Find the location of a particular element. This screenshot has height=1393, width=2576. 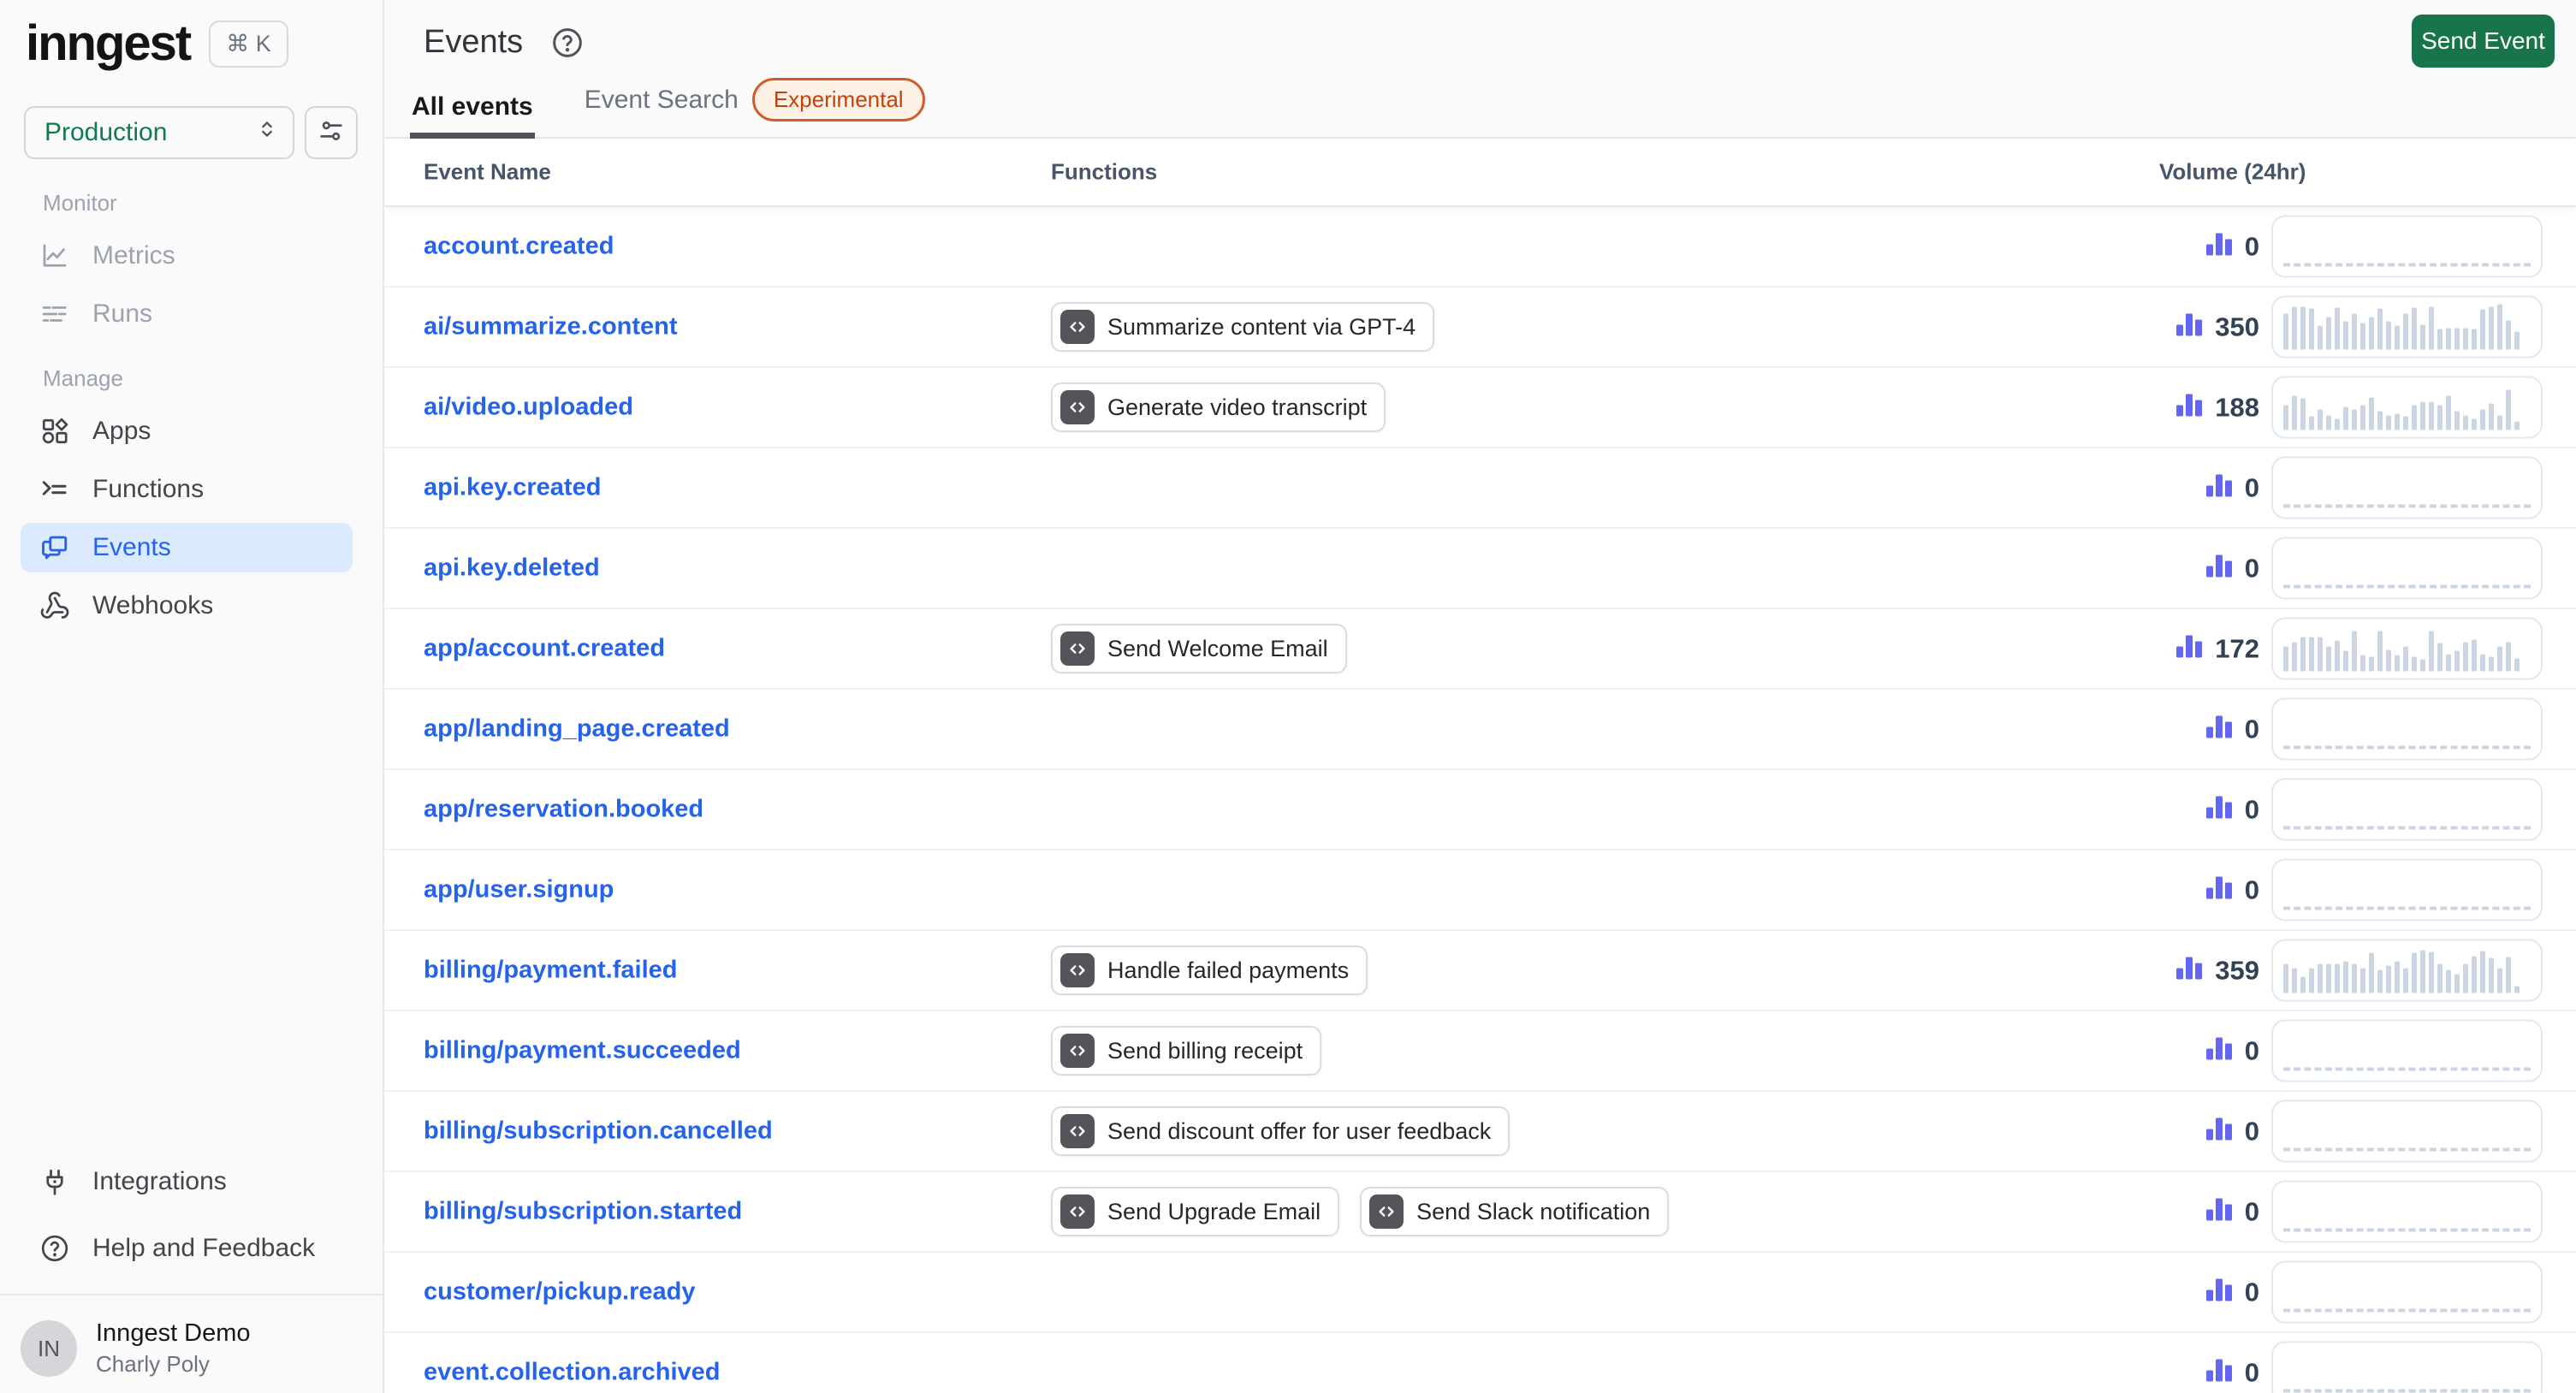

table-row: app/landing_page.created 0 is located at coordinates (1480, 730).